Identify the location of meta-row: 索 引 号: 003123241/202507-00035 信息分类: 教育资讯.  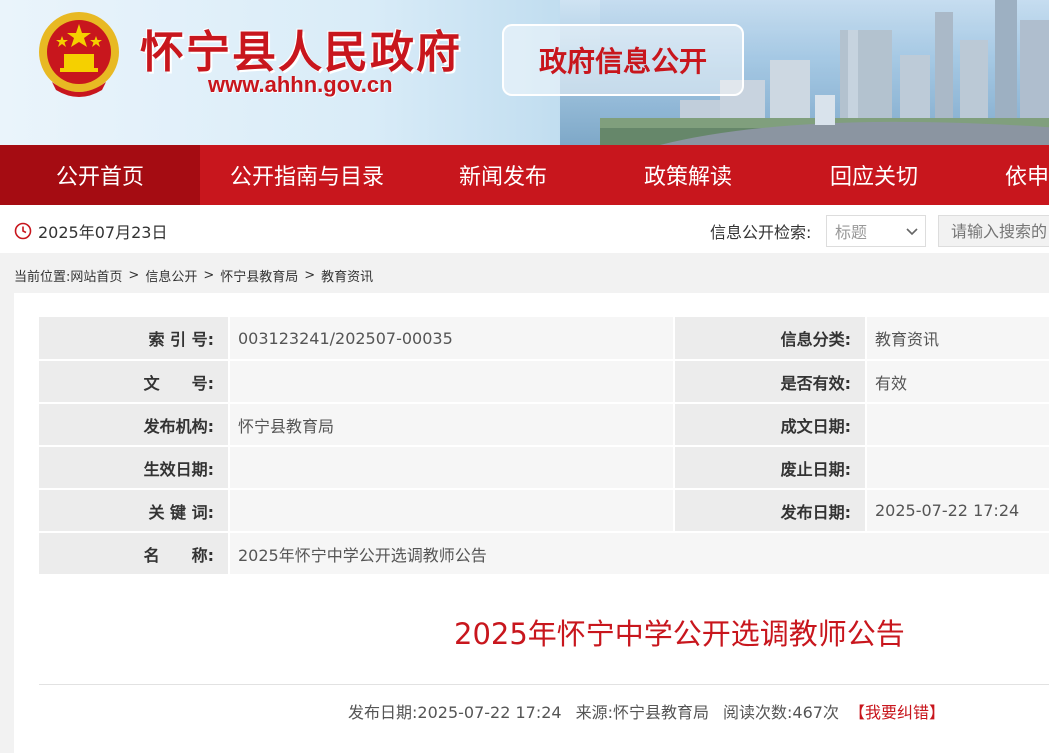
(544, 339).